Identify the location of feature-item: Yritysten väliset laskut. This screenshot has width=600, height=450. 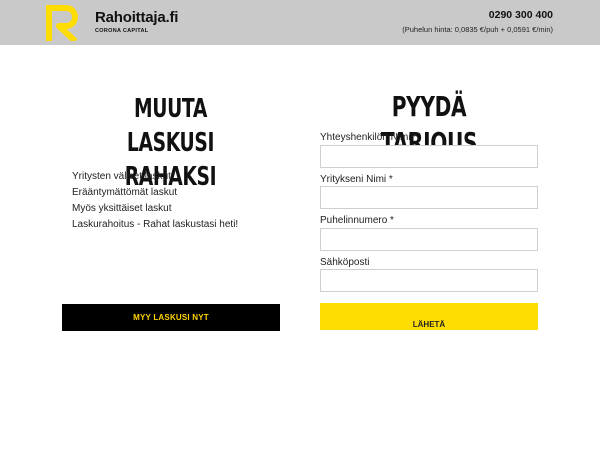
(121, 176).